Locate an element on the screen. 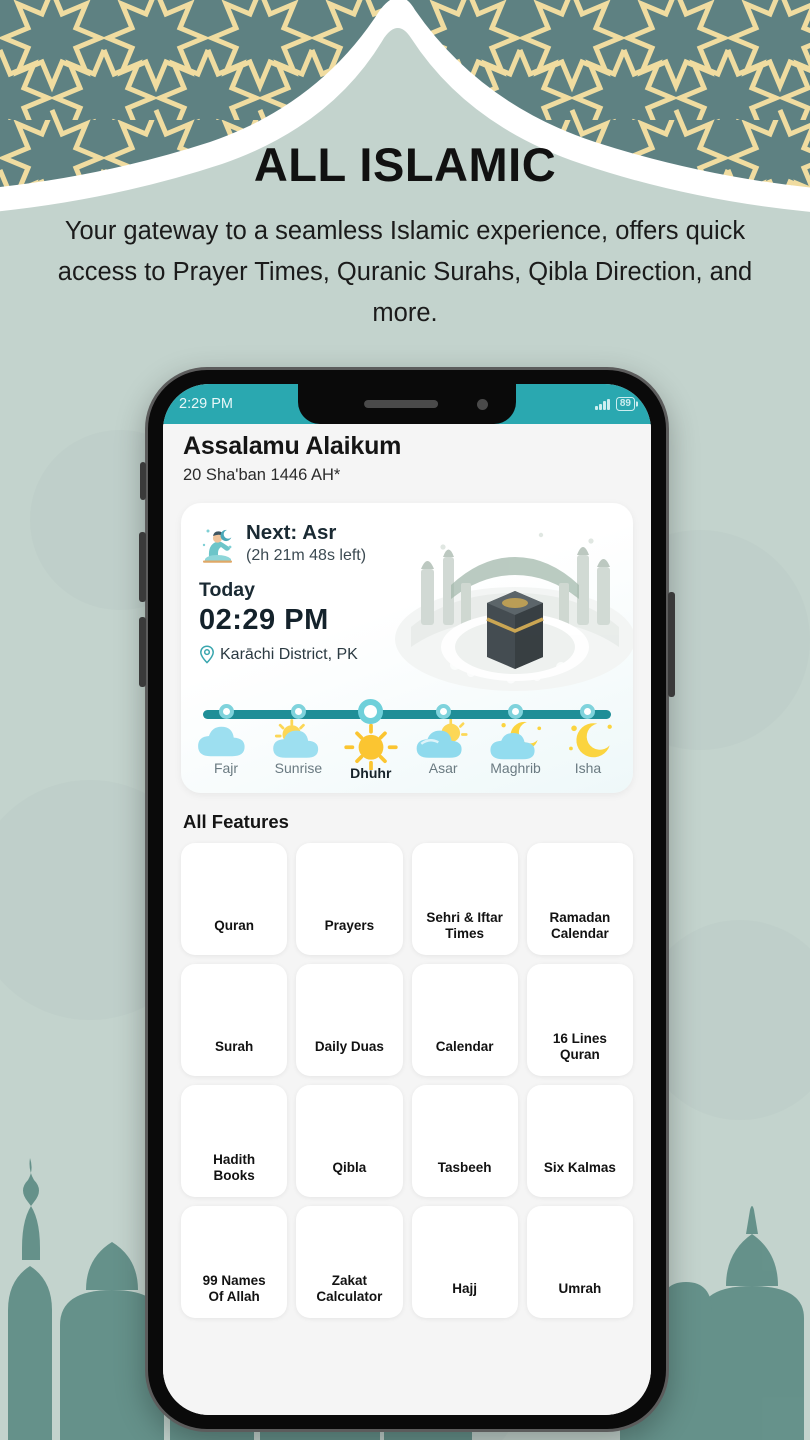  timeline-items: Fajr Sunrise Dhuhr Asar Maghrib Isha is located at coordinates (407, 740).